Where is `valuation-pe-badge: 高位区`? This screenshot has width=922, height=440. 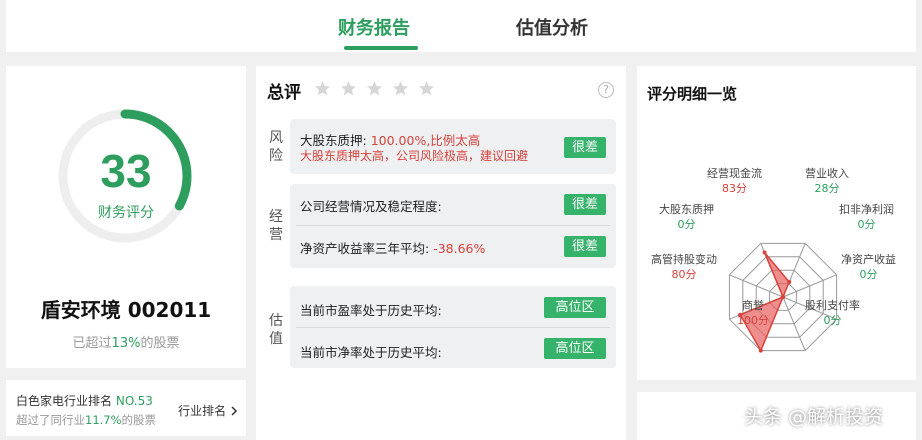 valuation-pe-badge: 高位区 is located at coordinates (575, 307).